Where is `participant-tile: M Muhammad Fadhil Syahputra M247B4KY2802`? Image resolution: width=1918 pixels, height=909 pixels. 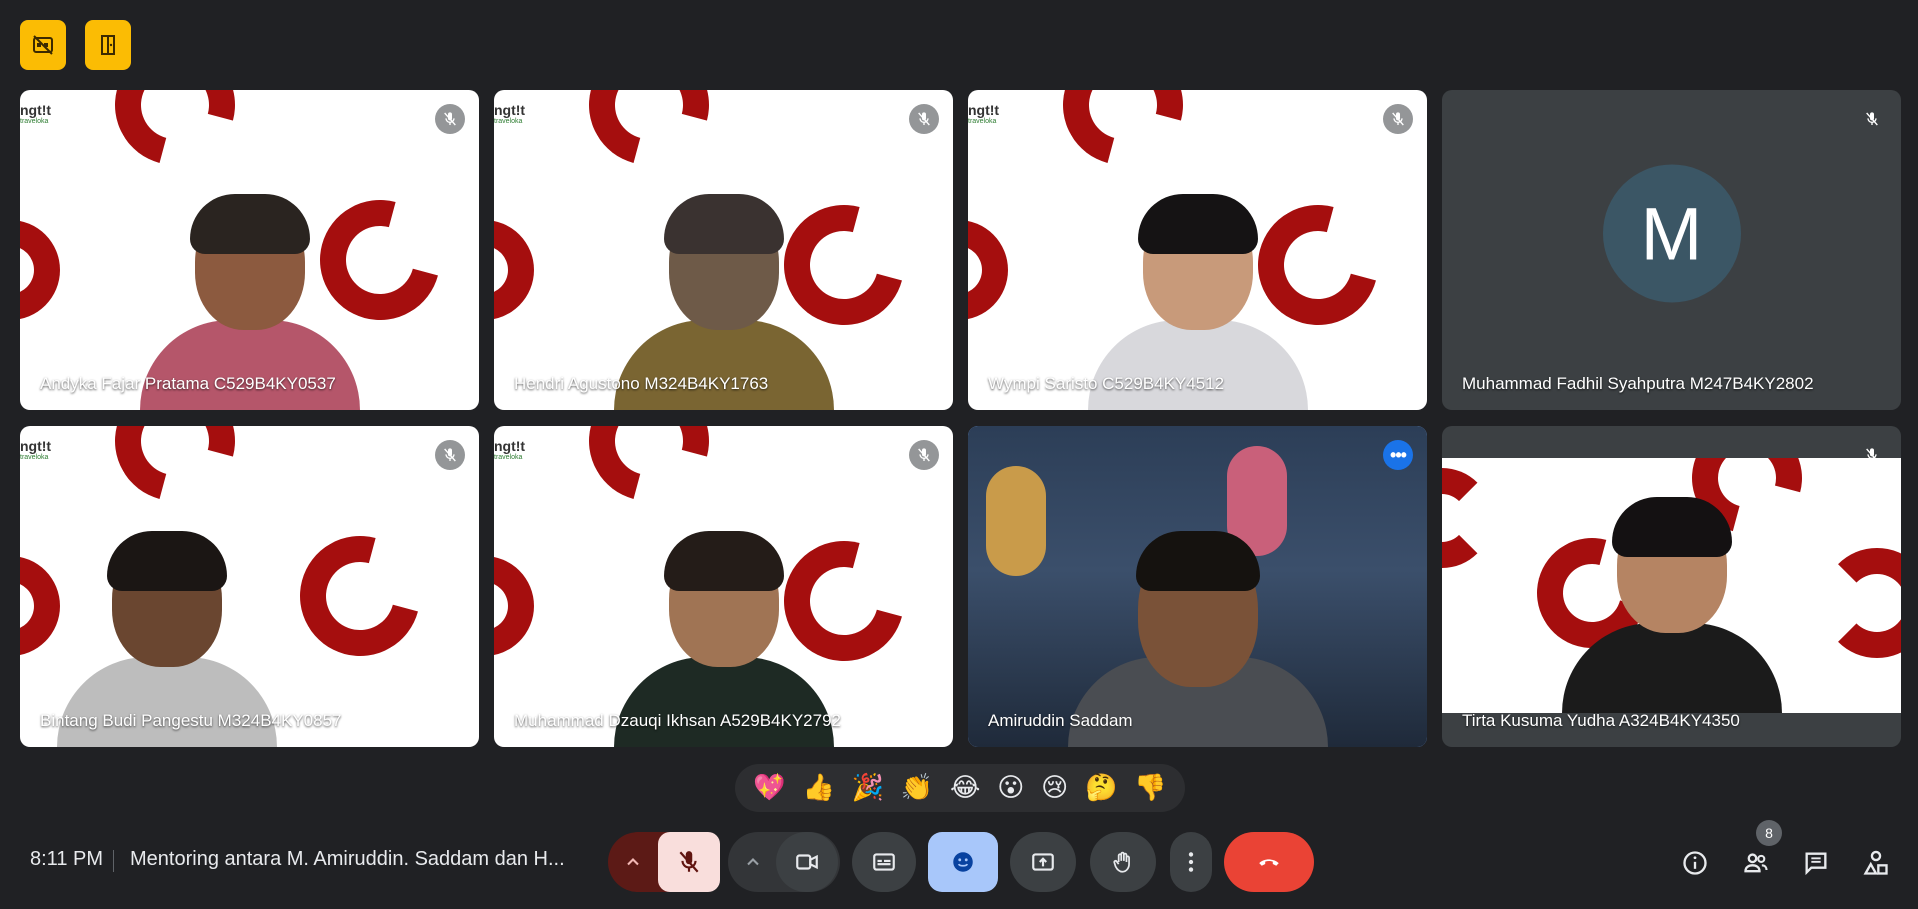
participant-tile: M Muhammad Fadhil Syahputra M247B4KY2802 is located at coordinates (1671, 250).